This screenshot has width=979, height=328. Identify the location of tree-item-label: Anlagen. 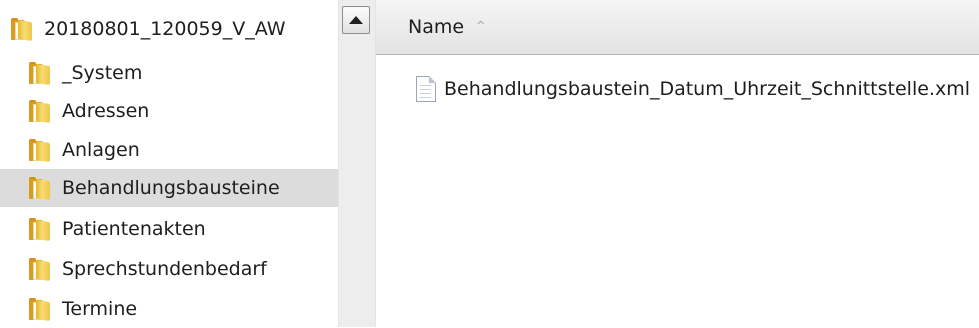
(101, 150).